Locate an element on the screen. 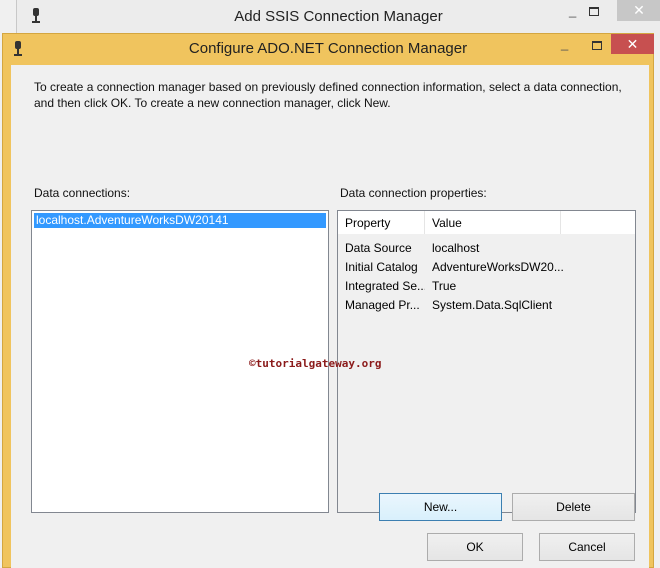 The width and height of the screenshot is (660, 568). window-title: Add SSIS Connection Manager is located at coordinates (338, 16).